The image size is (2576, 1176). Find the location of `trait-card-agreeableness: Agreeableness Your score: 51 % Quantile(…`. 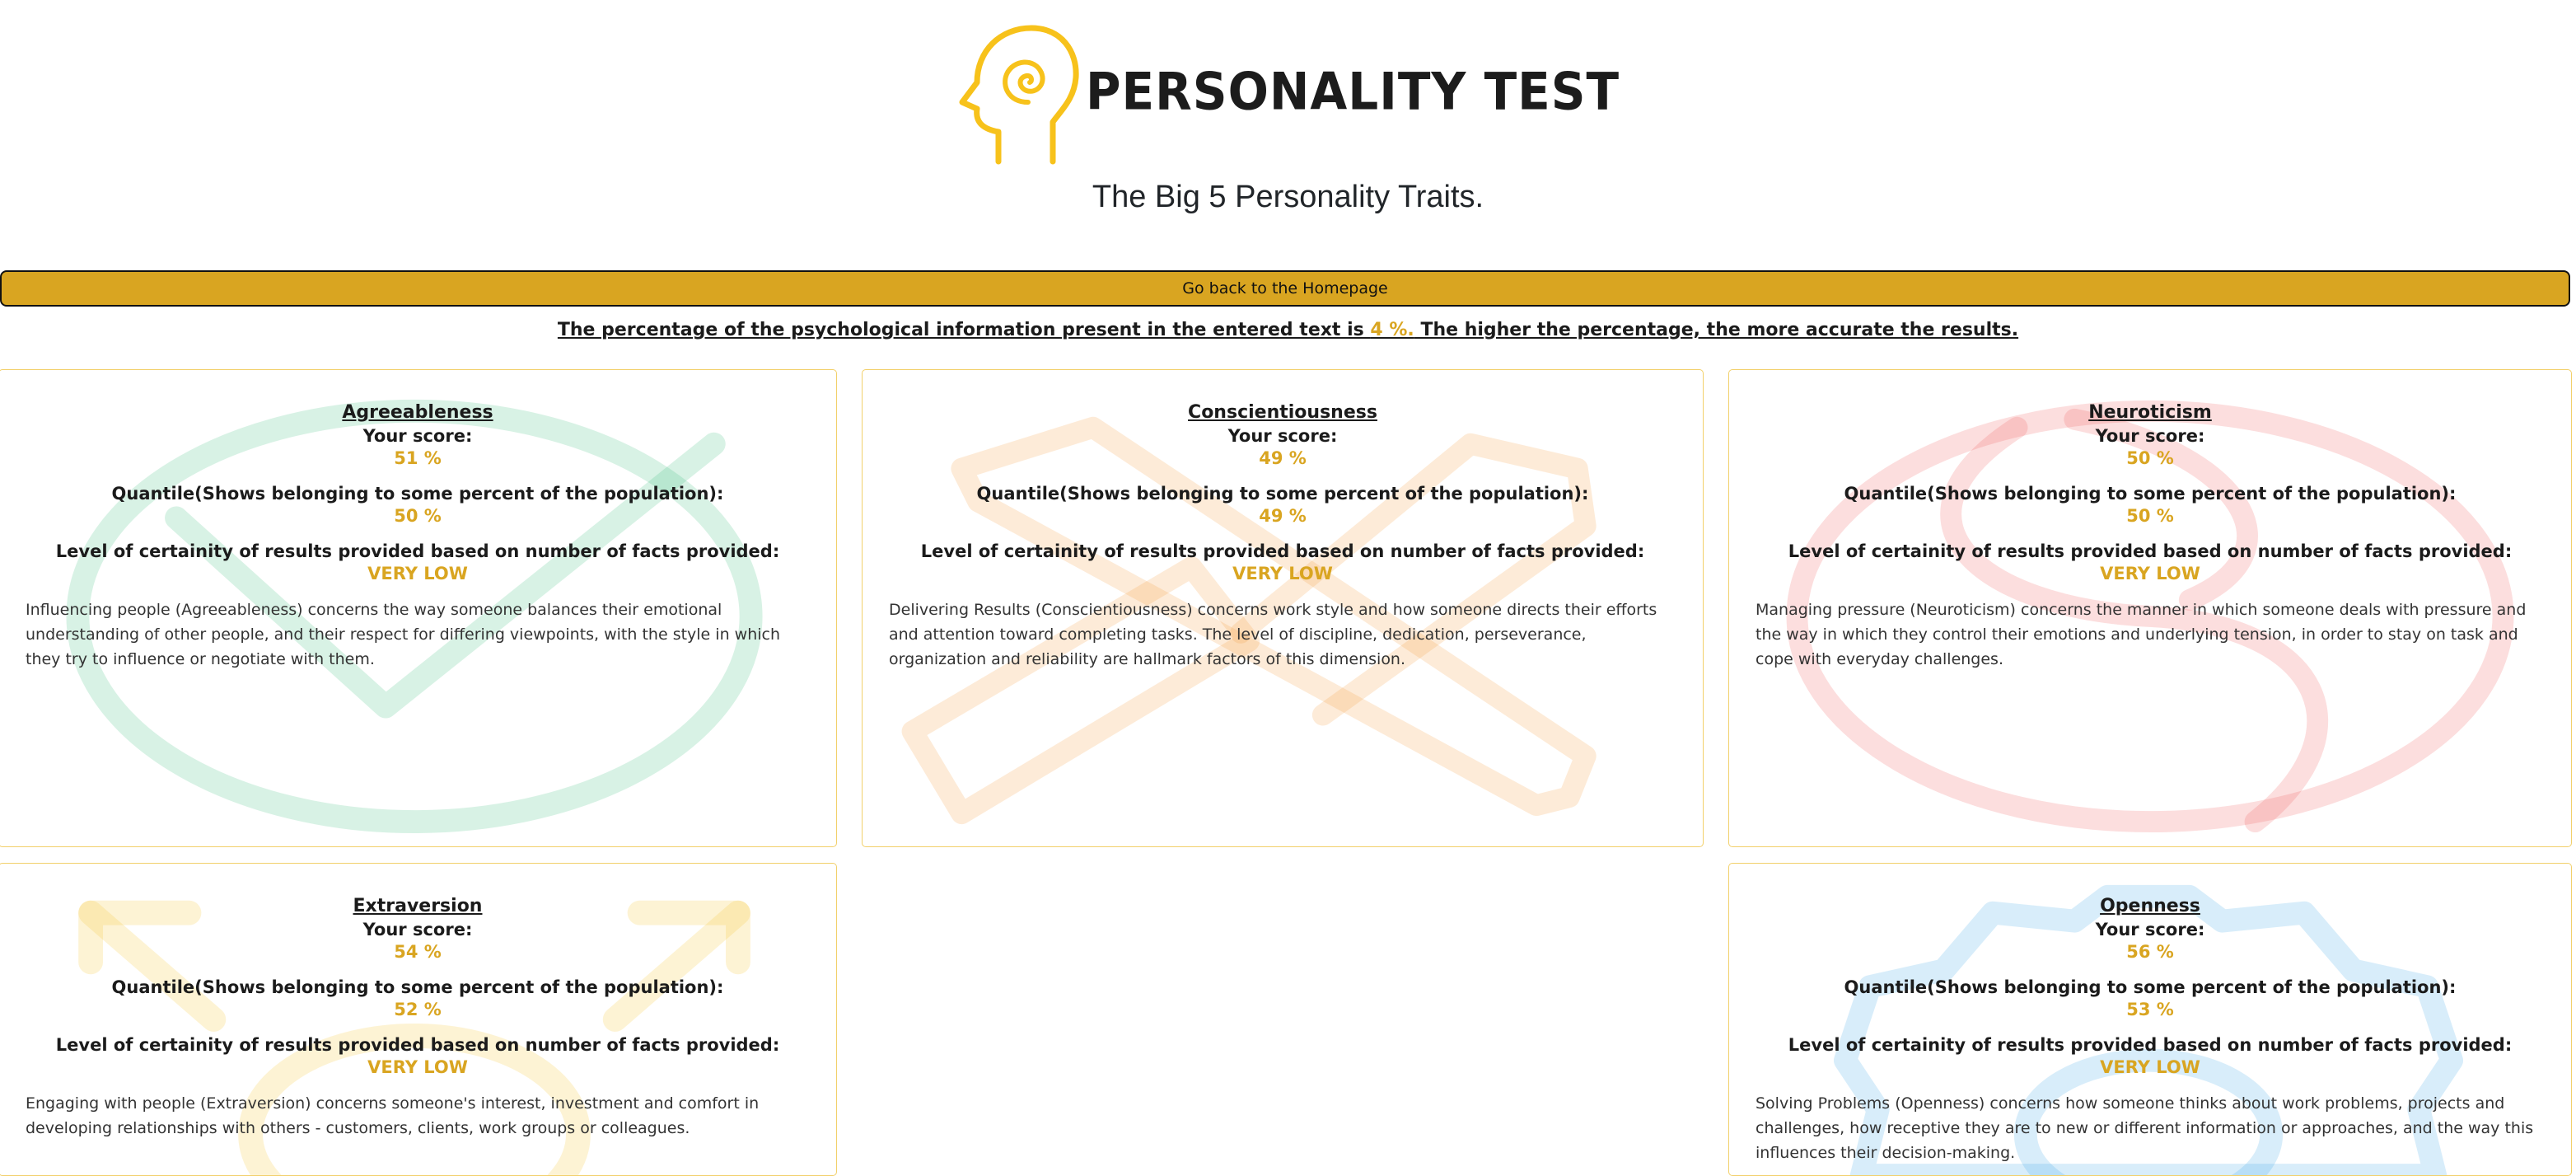

trait-card-agreeableness: Agreeableness Your score: 51 % Quantile(… is located at coordinates (418, 608).